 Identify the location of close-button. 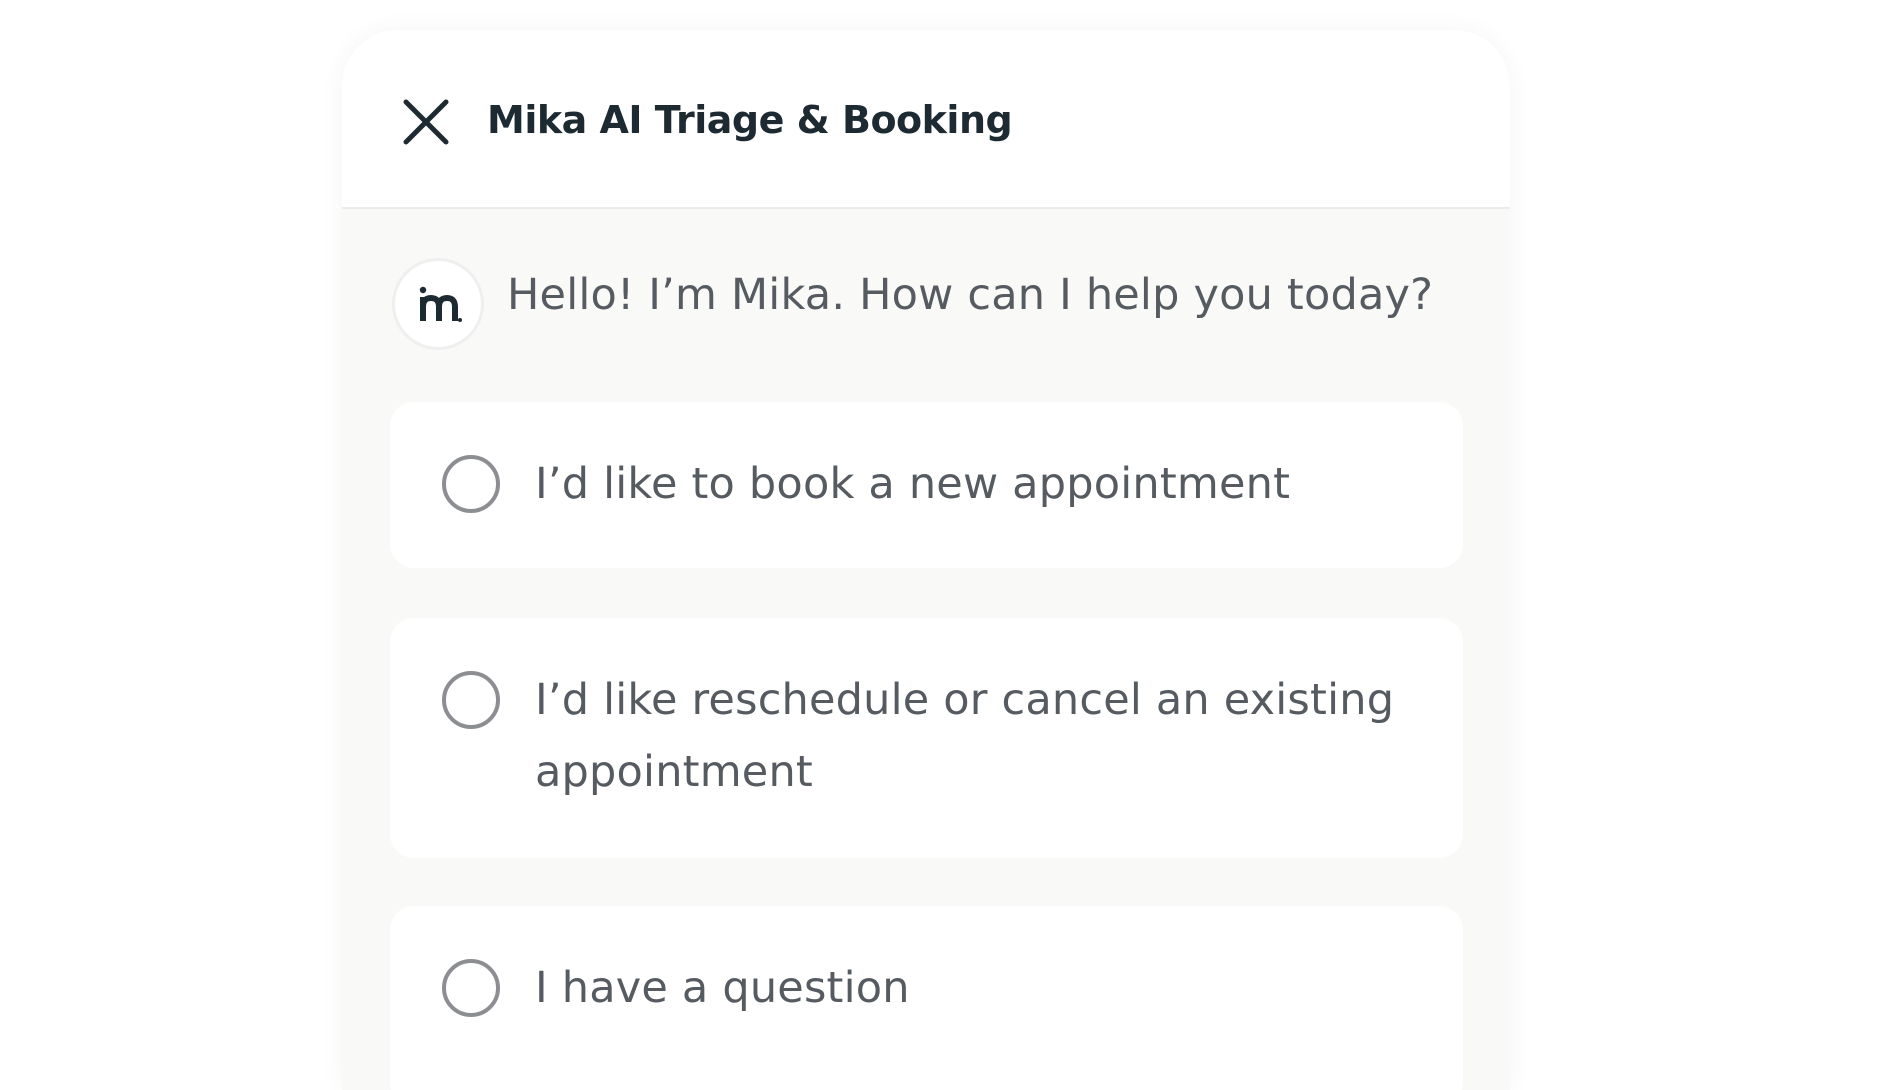
(426, 122).